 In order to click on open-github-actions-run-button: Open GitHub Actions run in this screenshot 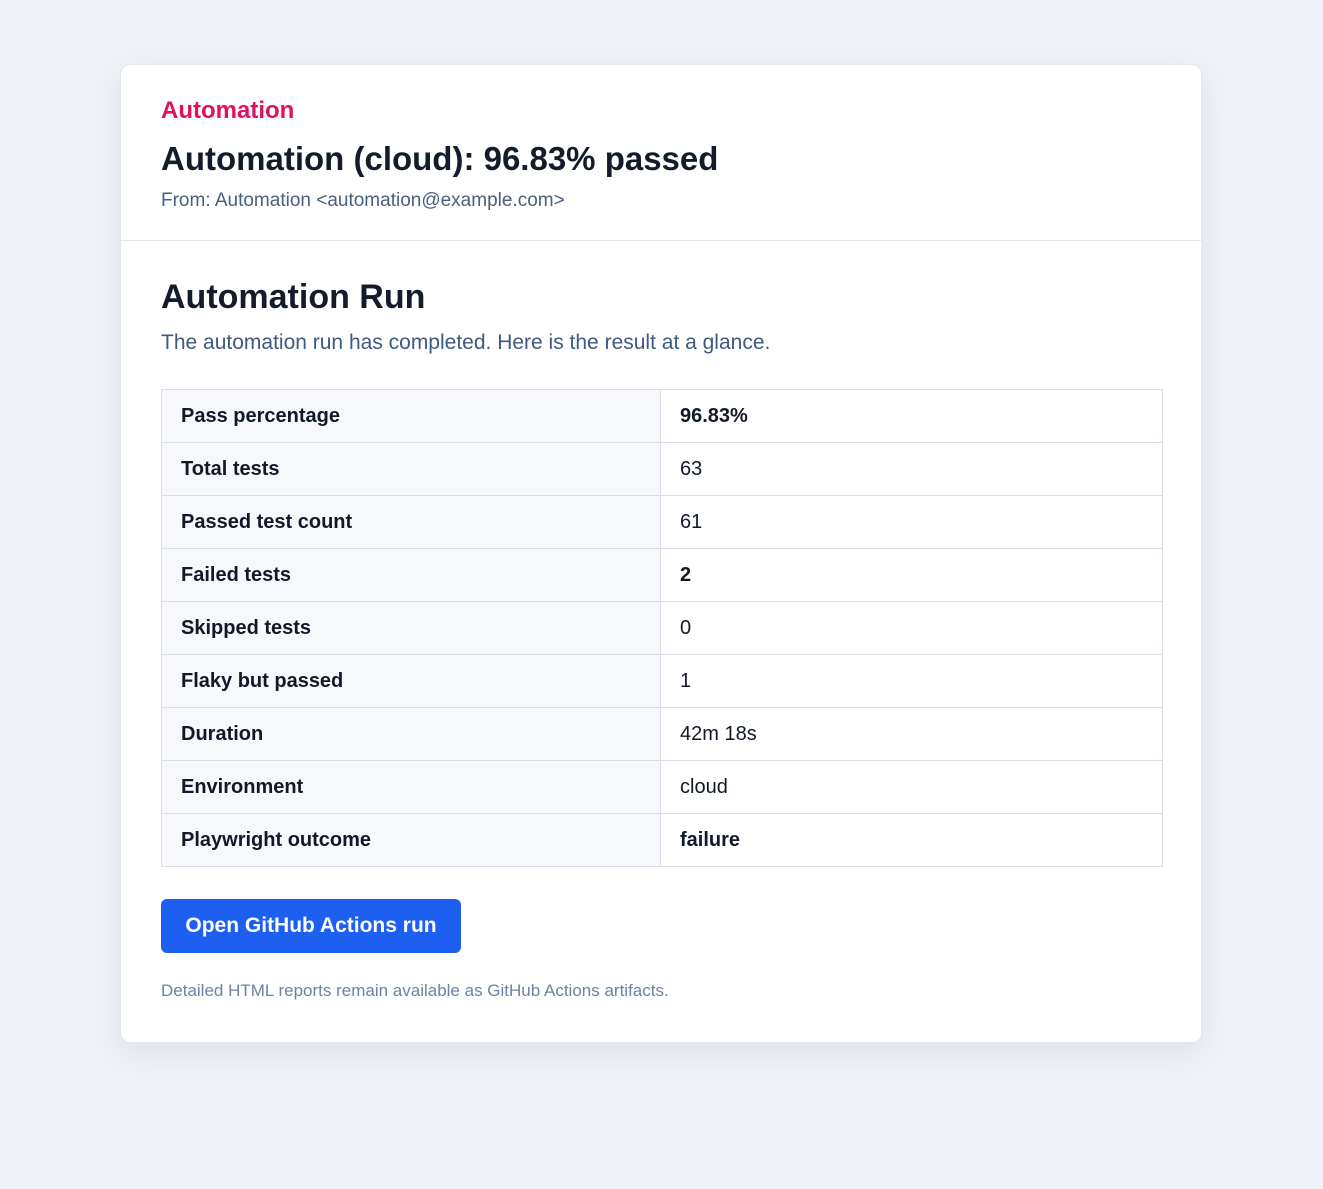, I will do `click(311, 926)`.